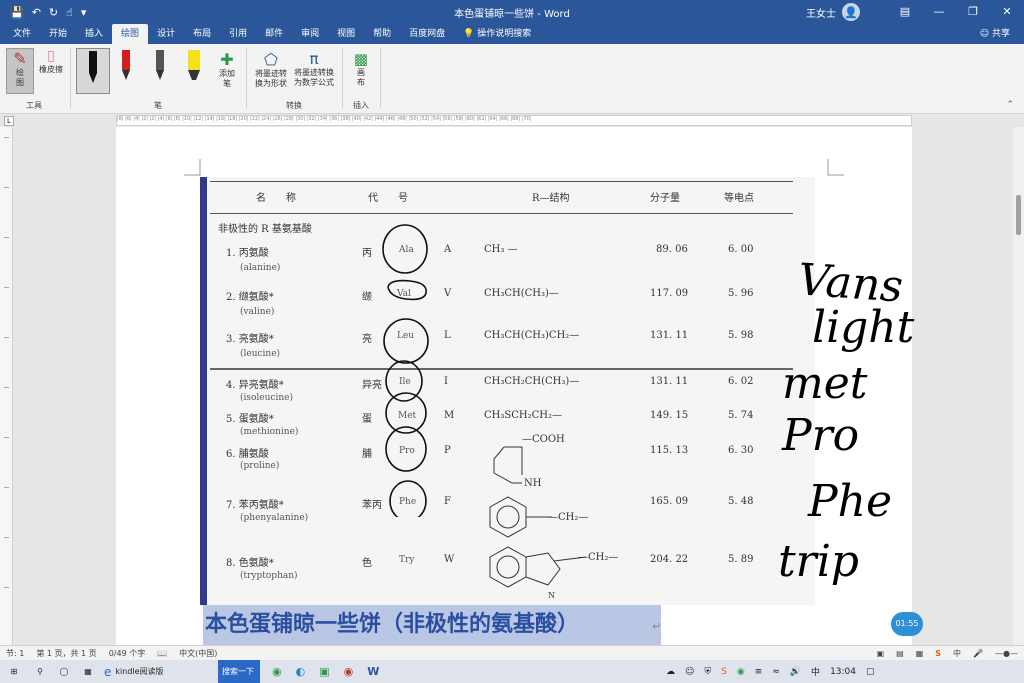 The image size is (1024, 683). What do you see at coordinates (598, 557) in the screenshot?
I see `try-ch2: —CH₂—` at bounding box center [598, 557].